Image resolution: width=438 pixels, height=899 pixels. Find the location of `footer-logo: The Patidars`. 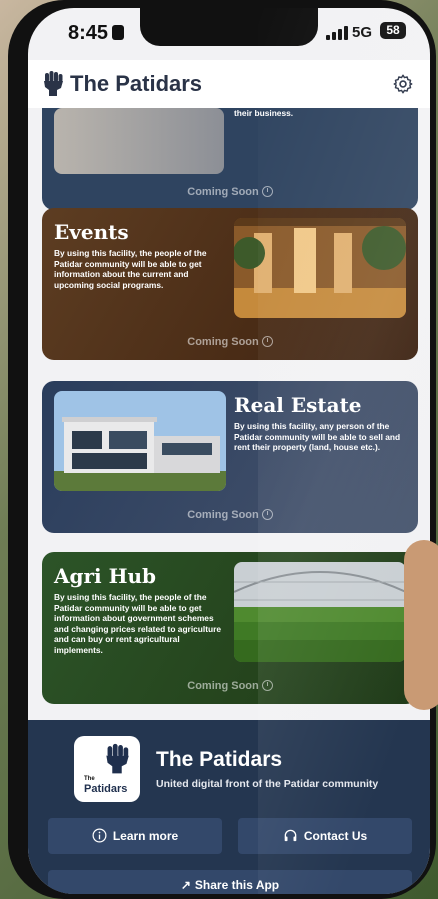

footer-logo: The Patidars is located at coordinates (107, 769).